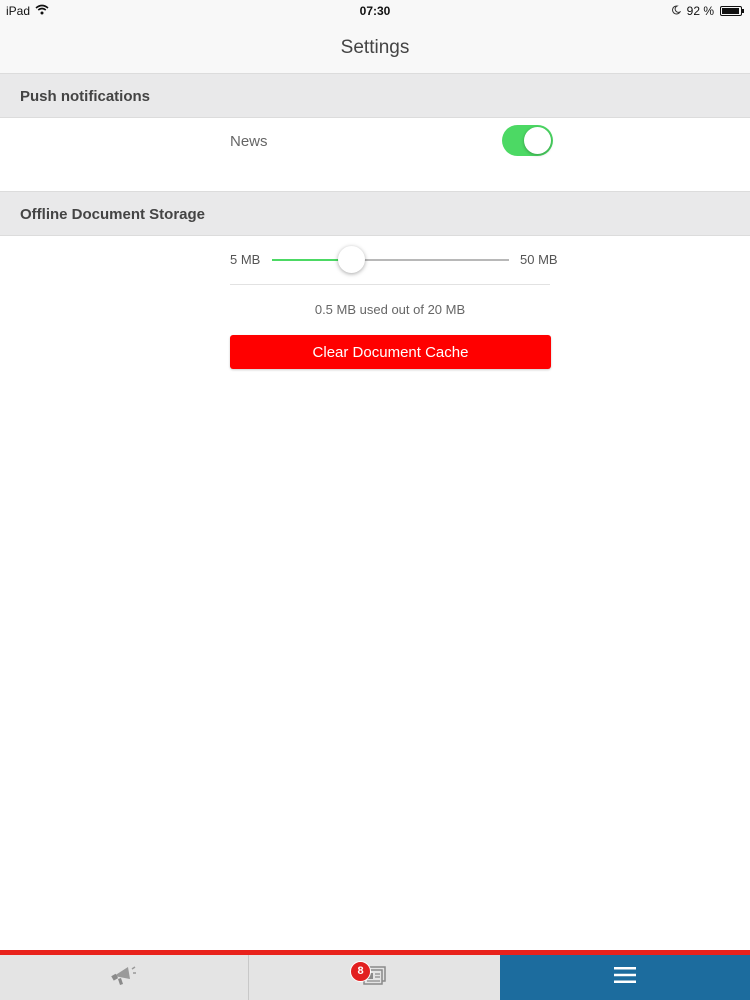 The width and height of the screenshot is (750, 1000). What do you see at coordinates (390, 259) in the screenshot?
I see `storage-slider` at bounding box center [390, 259].